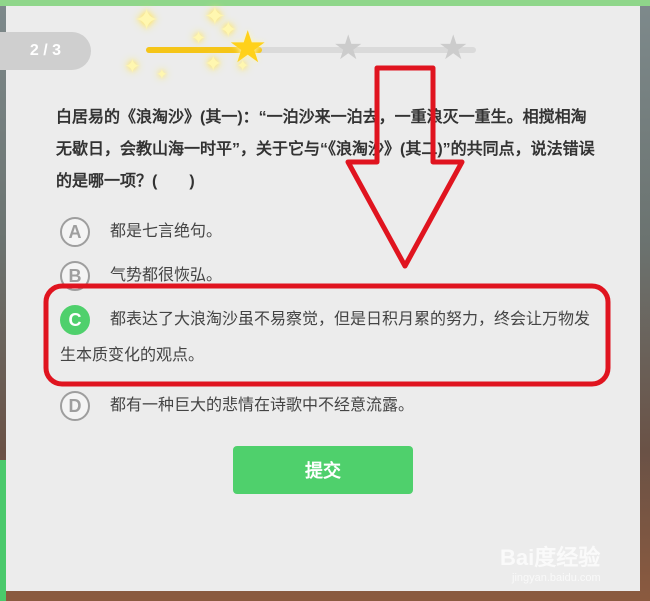 This screenshot has height=601, width=650. I want to click on option-a-badge: A, so click(75, 232).